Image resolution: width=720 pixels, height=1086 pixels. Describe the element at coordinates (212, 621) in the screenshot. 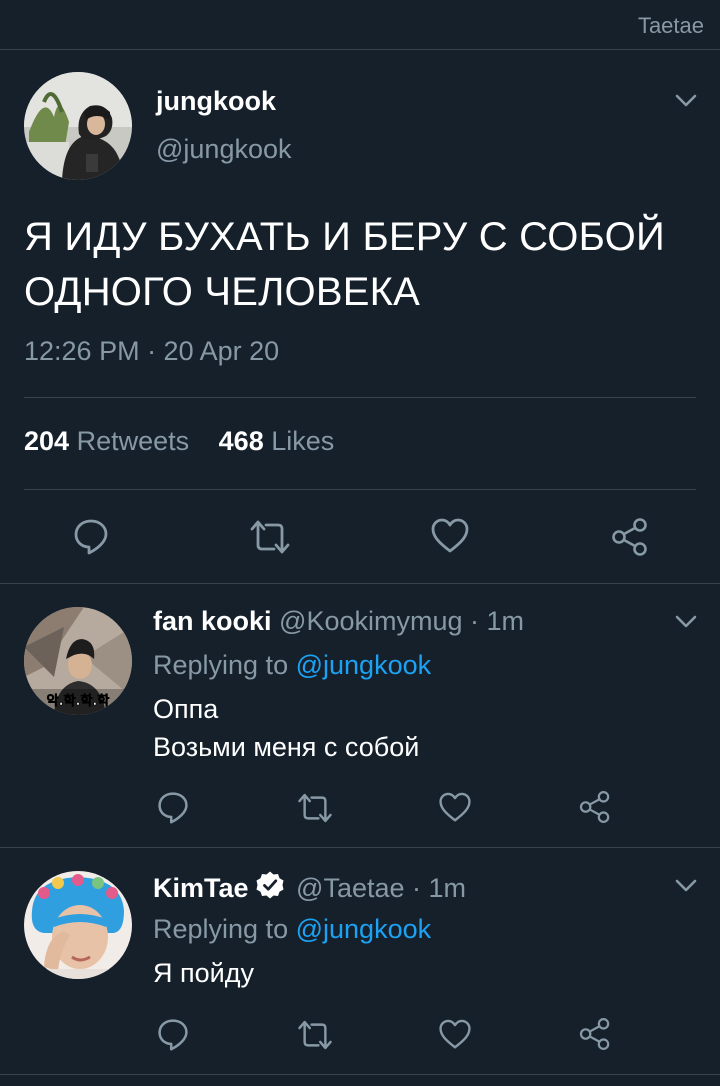

I see `reply-author-name: fan kooki` at that location.